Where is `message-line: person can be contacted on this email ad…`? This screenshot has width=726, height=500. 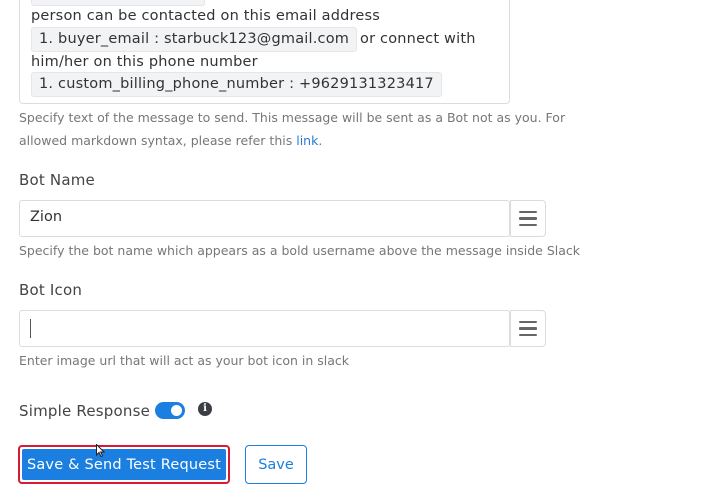 message-line: person can be contacted on this email ad… is located at coordinates (205, 16).